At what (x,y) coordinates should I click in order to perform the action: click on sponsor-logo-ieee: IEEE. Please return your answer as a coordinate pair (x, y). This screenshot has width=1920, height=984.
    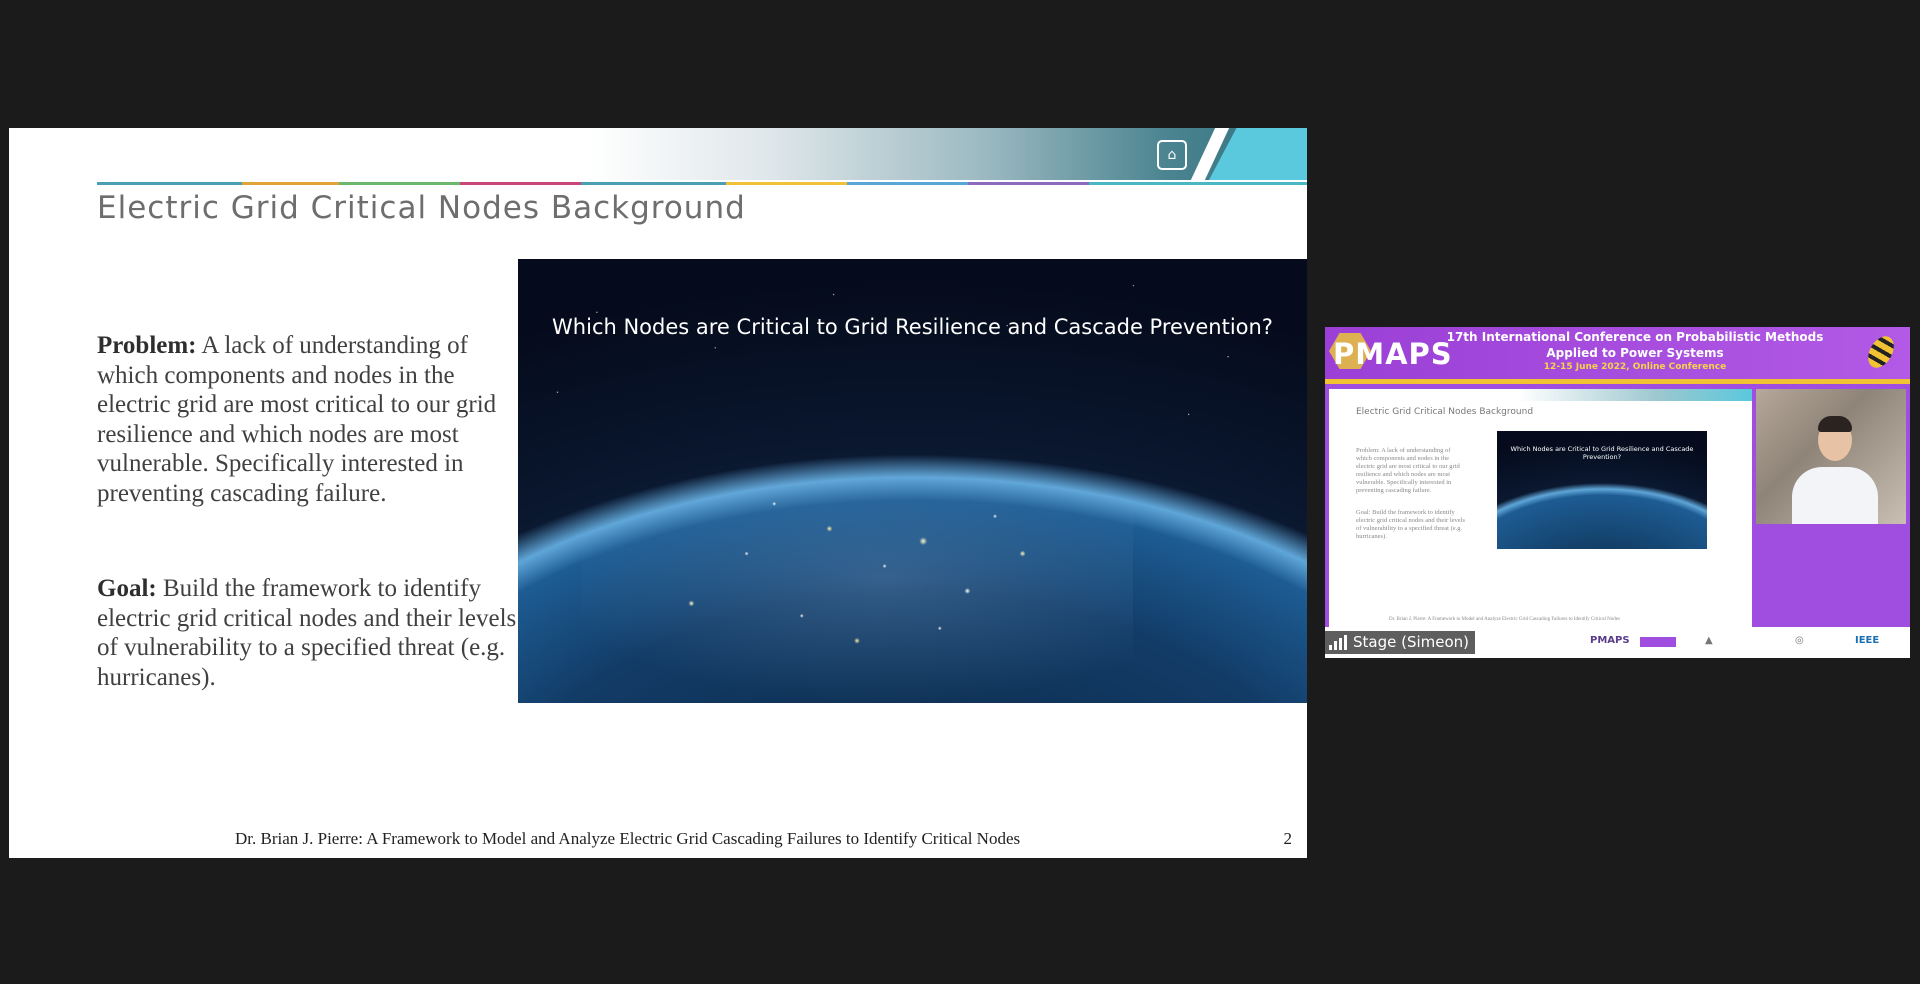
    Looking at the image, I should click on (1867, 640).